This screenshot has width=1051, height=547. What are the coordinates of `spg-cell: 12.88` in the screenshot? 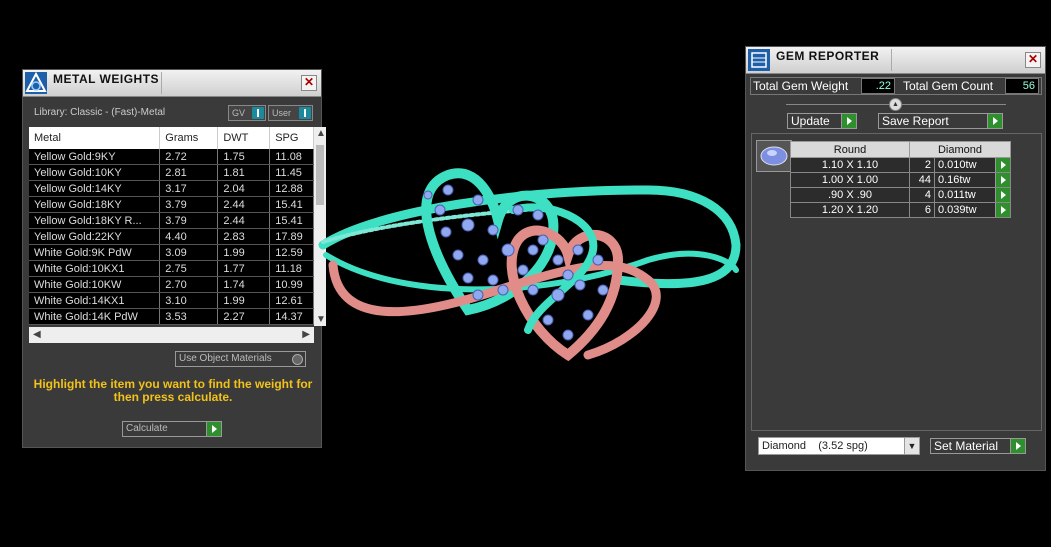 It's located at (291, 188).